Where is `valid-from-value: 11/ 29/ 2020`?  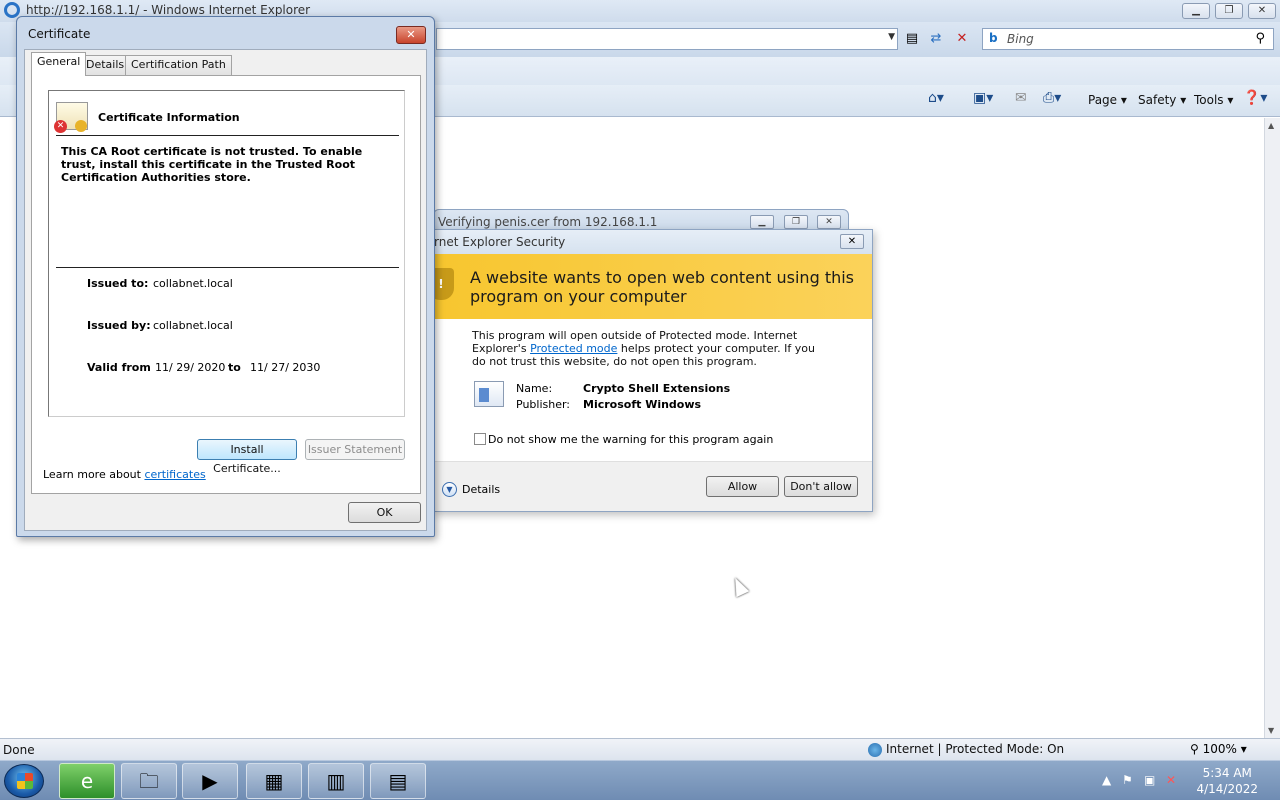
valid-from-value: 11/ 29/ 2020 is located at coordinates (190, 367).